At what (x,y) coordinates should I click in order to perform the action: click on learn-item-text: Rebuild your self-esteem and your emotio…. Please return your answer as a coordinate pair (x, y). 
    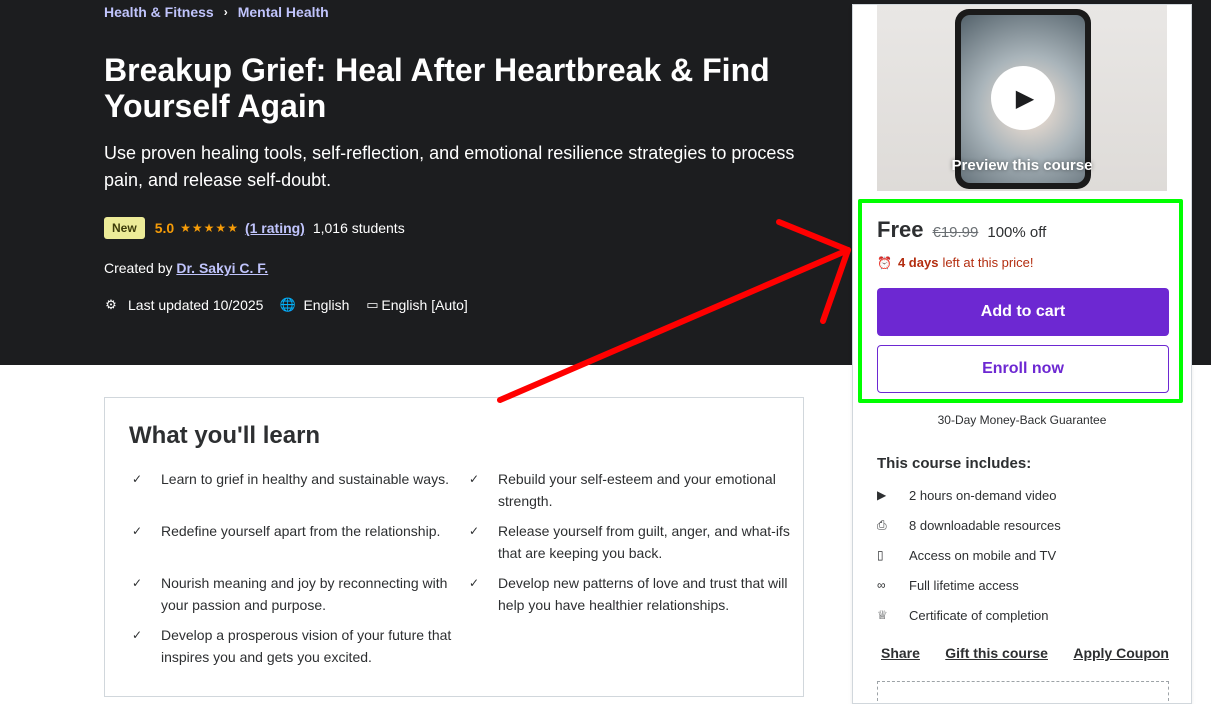
    Looking at the image, I should click on (637, 490).